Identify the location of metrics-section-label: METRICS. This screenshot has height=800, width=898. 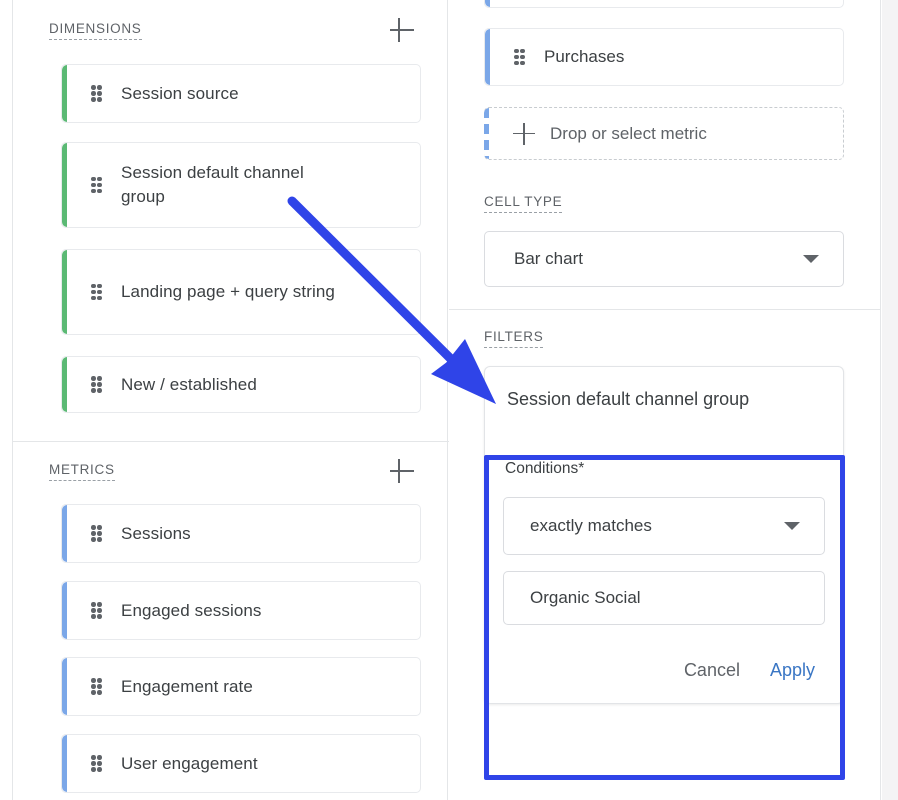
(82, 471).